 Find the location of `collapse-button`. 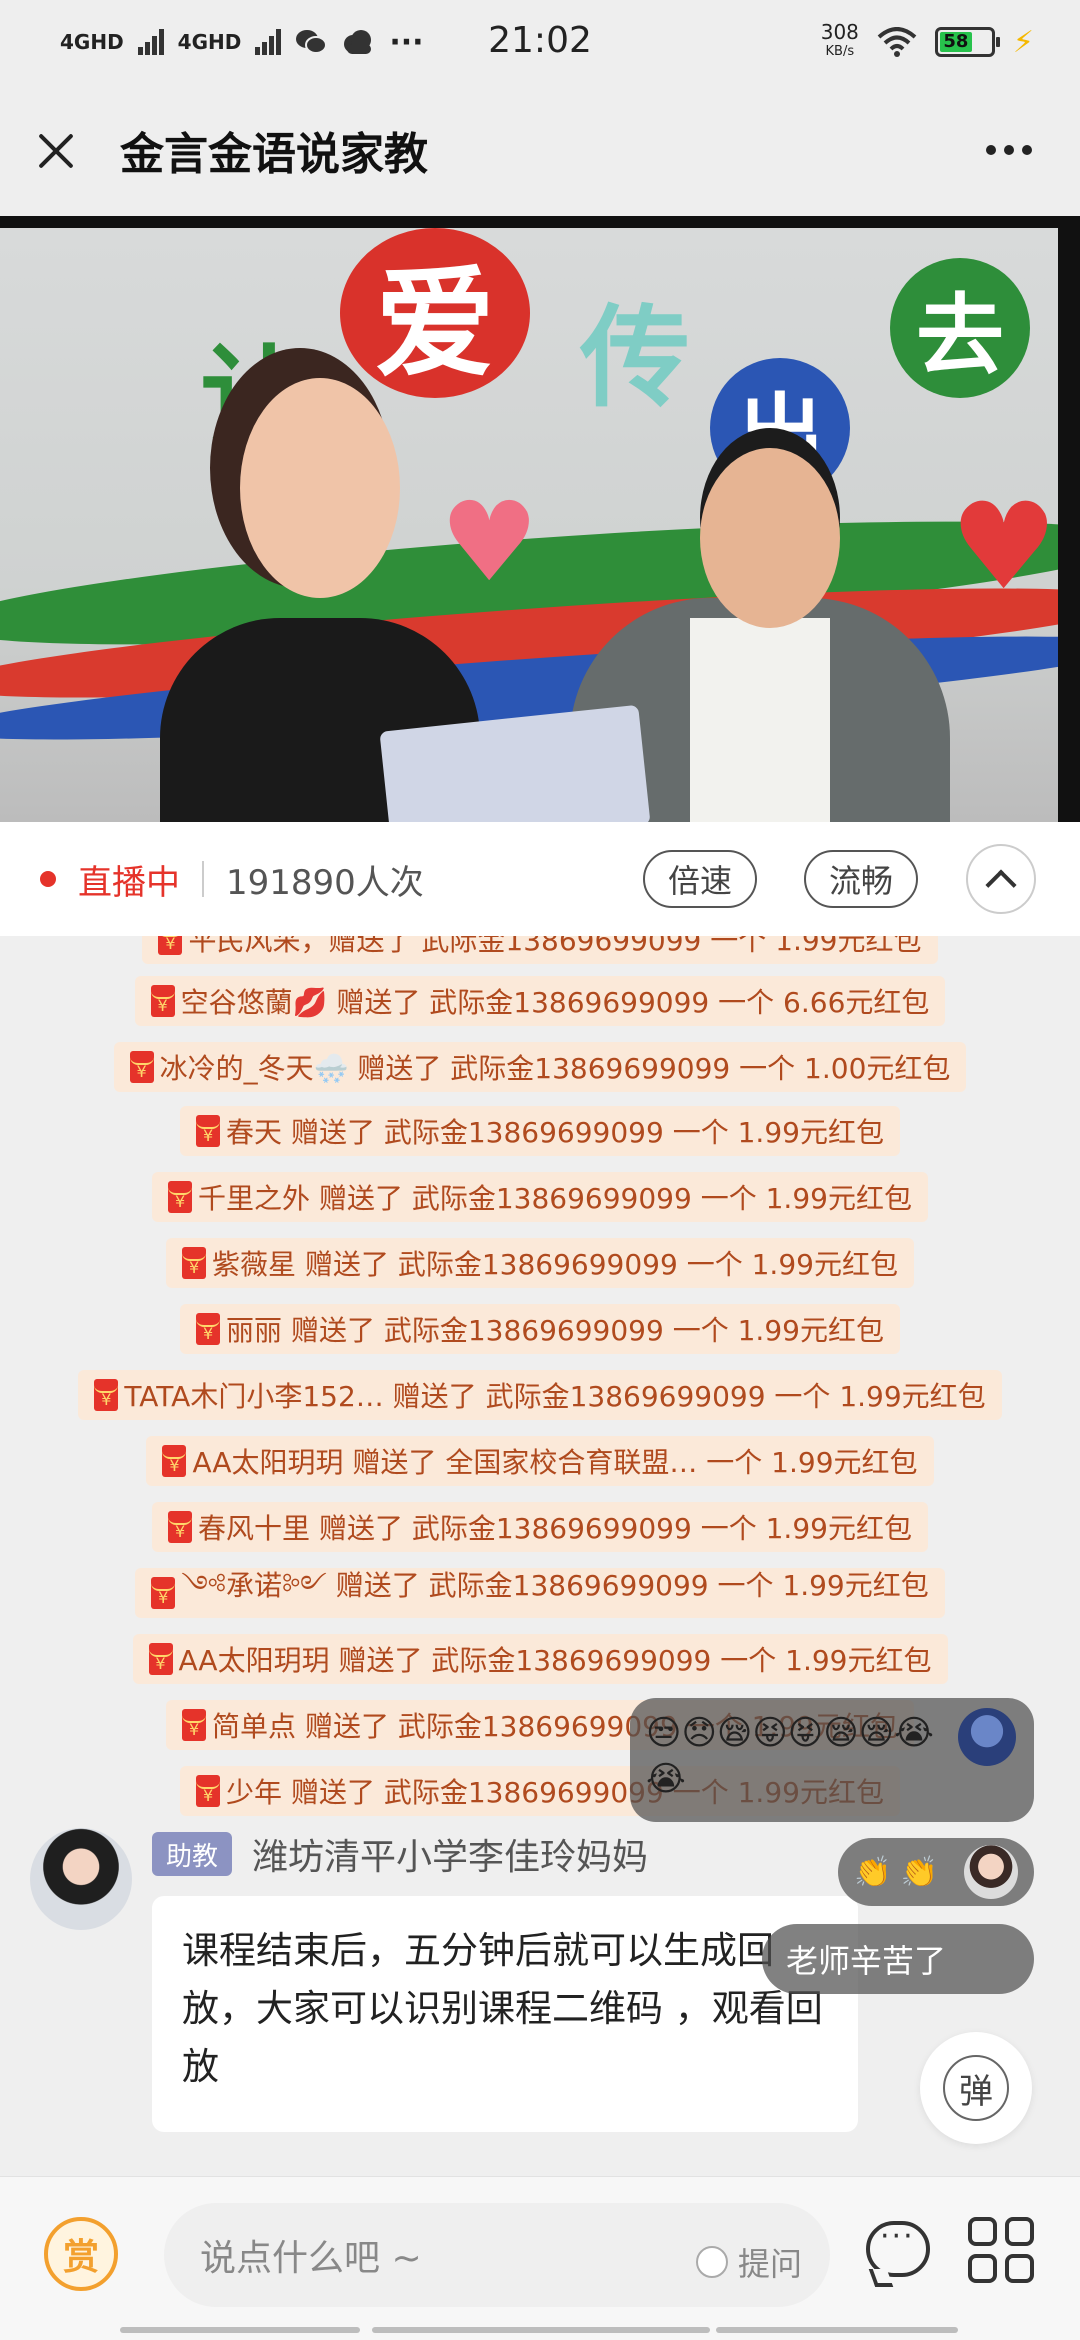

collapse-button is located at coordinates (1001, 879).